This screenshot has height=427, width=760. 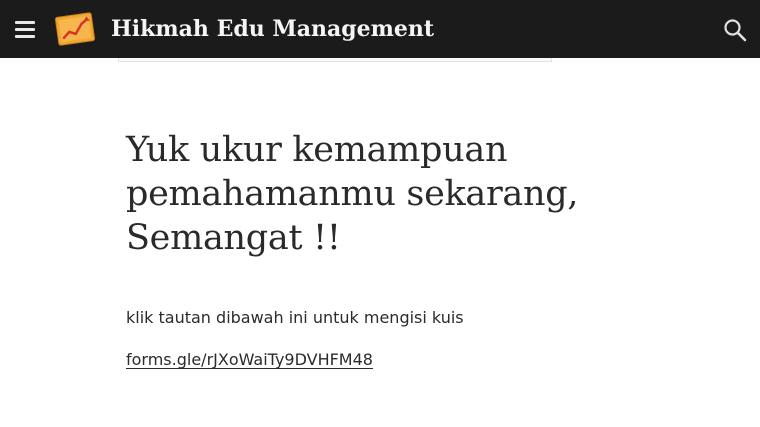 I want to click on post-card-edge, so click(x=335, y=60).